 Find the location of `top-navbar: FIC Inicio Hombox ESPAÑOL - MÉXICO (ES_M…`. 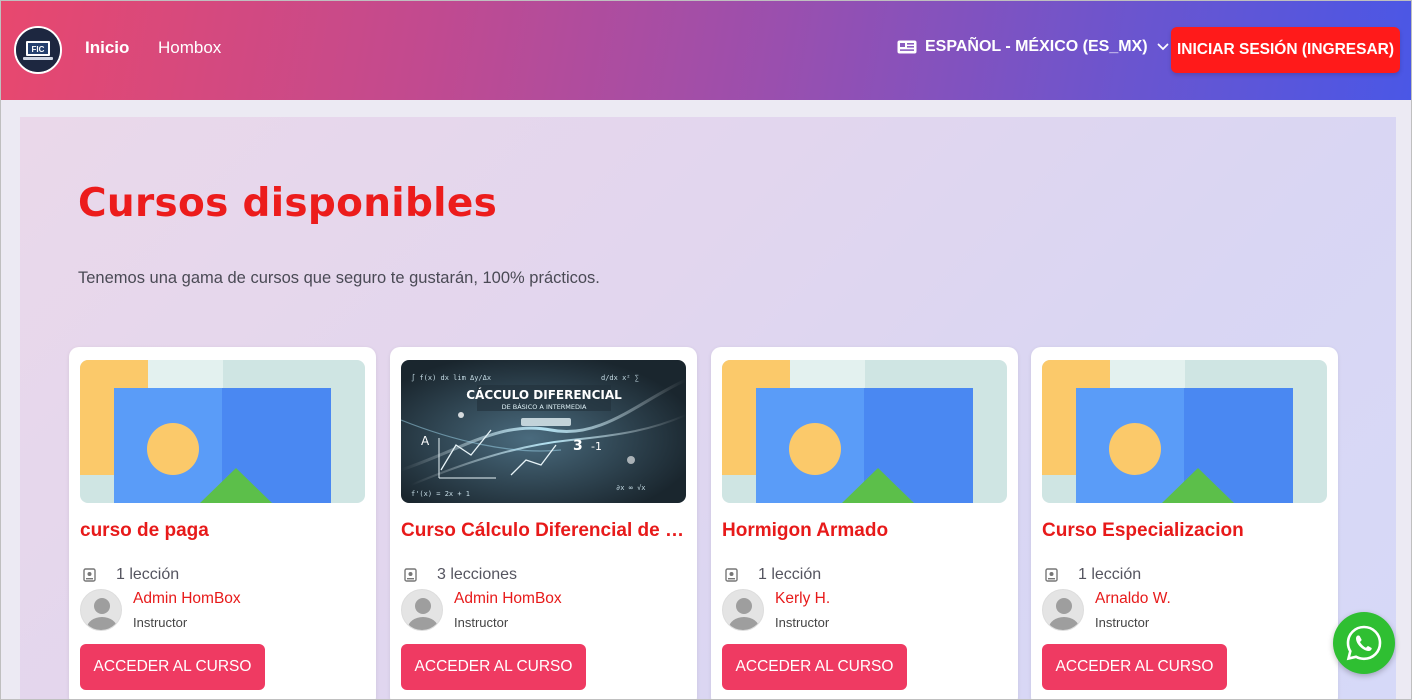

top-navbar: FIC Inicio Hombox ESPAÑOL - MÉXICO (ES_M… is located at coordinates (706, 50).